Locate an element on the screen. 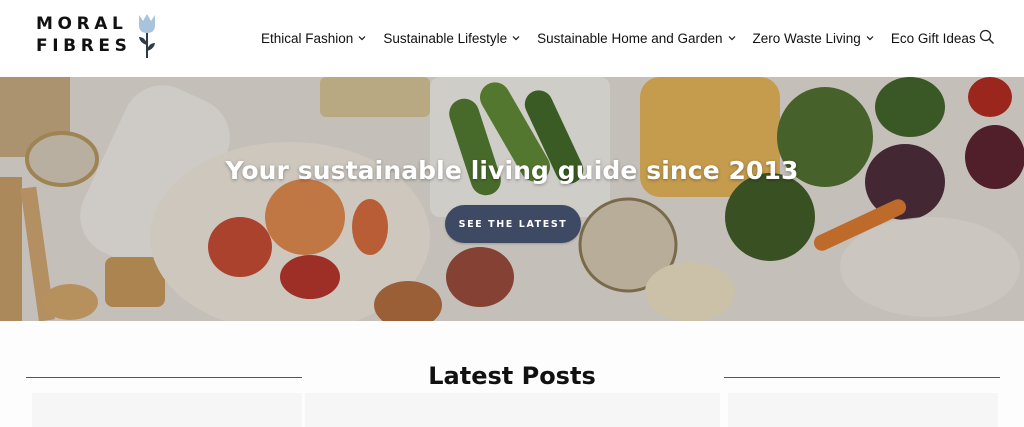 The height and width of the screenshot is (427, 1024). nav-item-eco-gift-ideas: Eco Gift Ideas is located at coordinates (933, 38).